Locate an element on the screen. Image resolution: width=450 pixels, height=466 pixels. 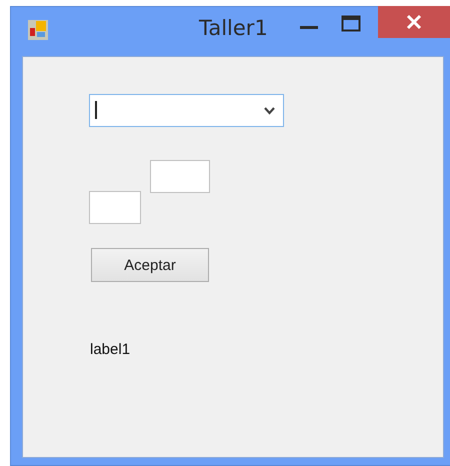
form-label: label1 is located at coordinates (110, 349).